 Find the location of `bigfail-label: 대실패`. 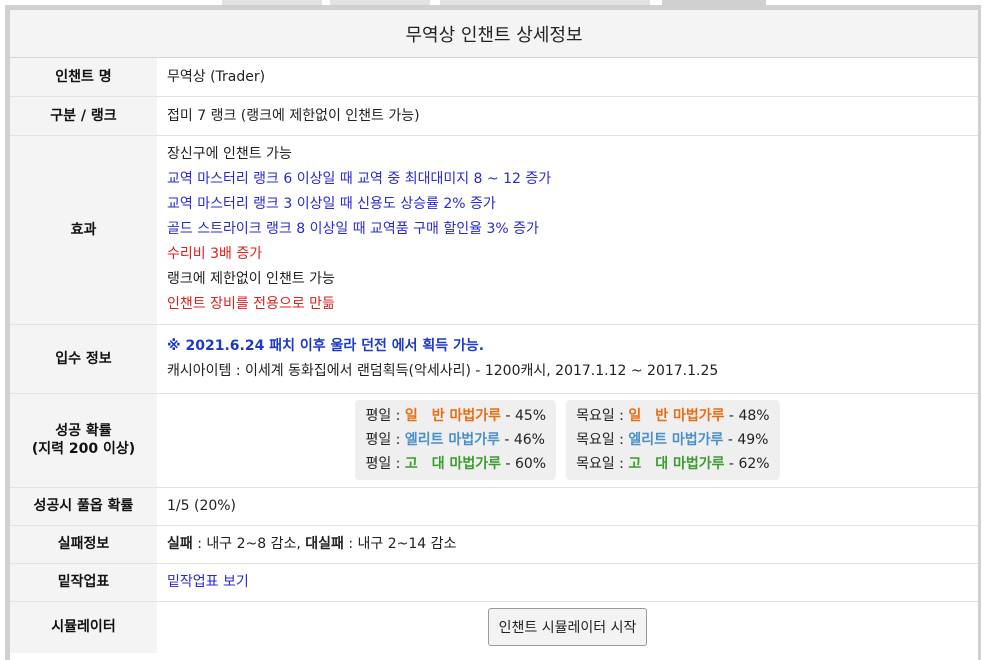

bigfail-label: 대실패 is located at coordinates (324, 544).